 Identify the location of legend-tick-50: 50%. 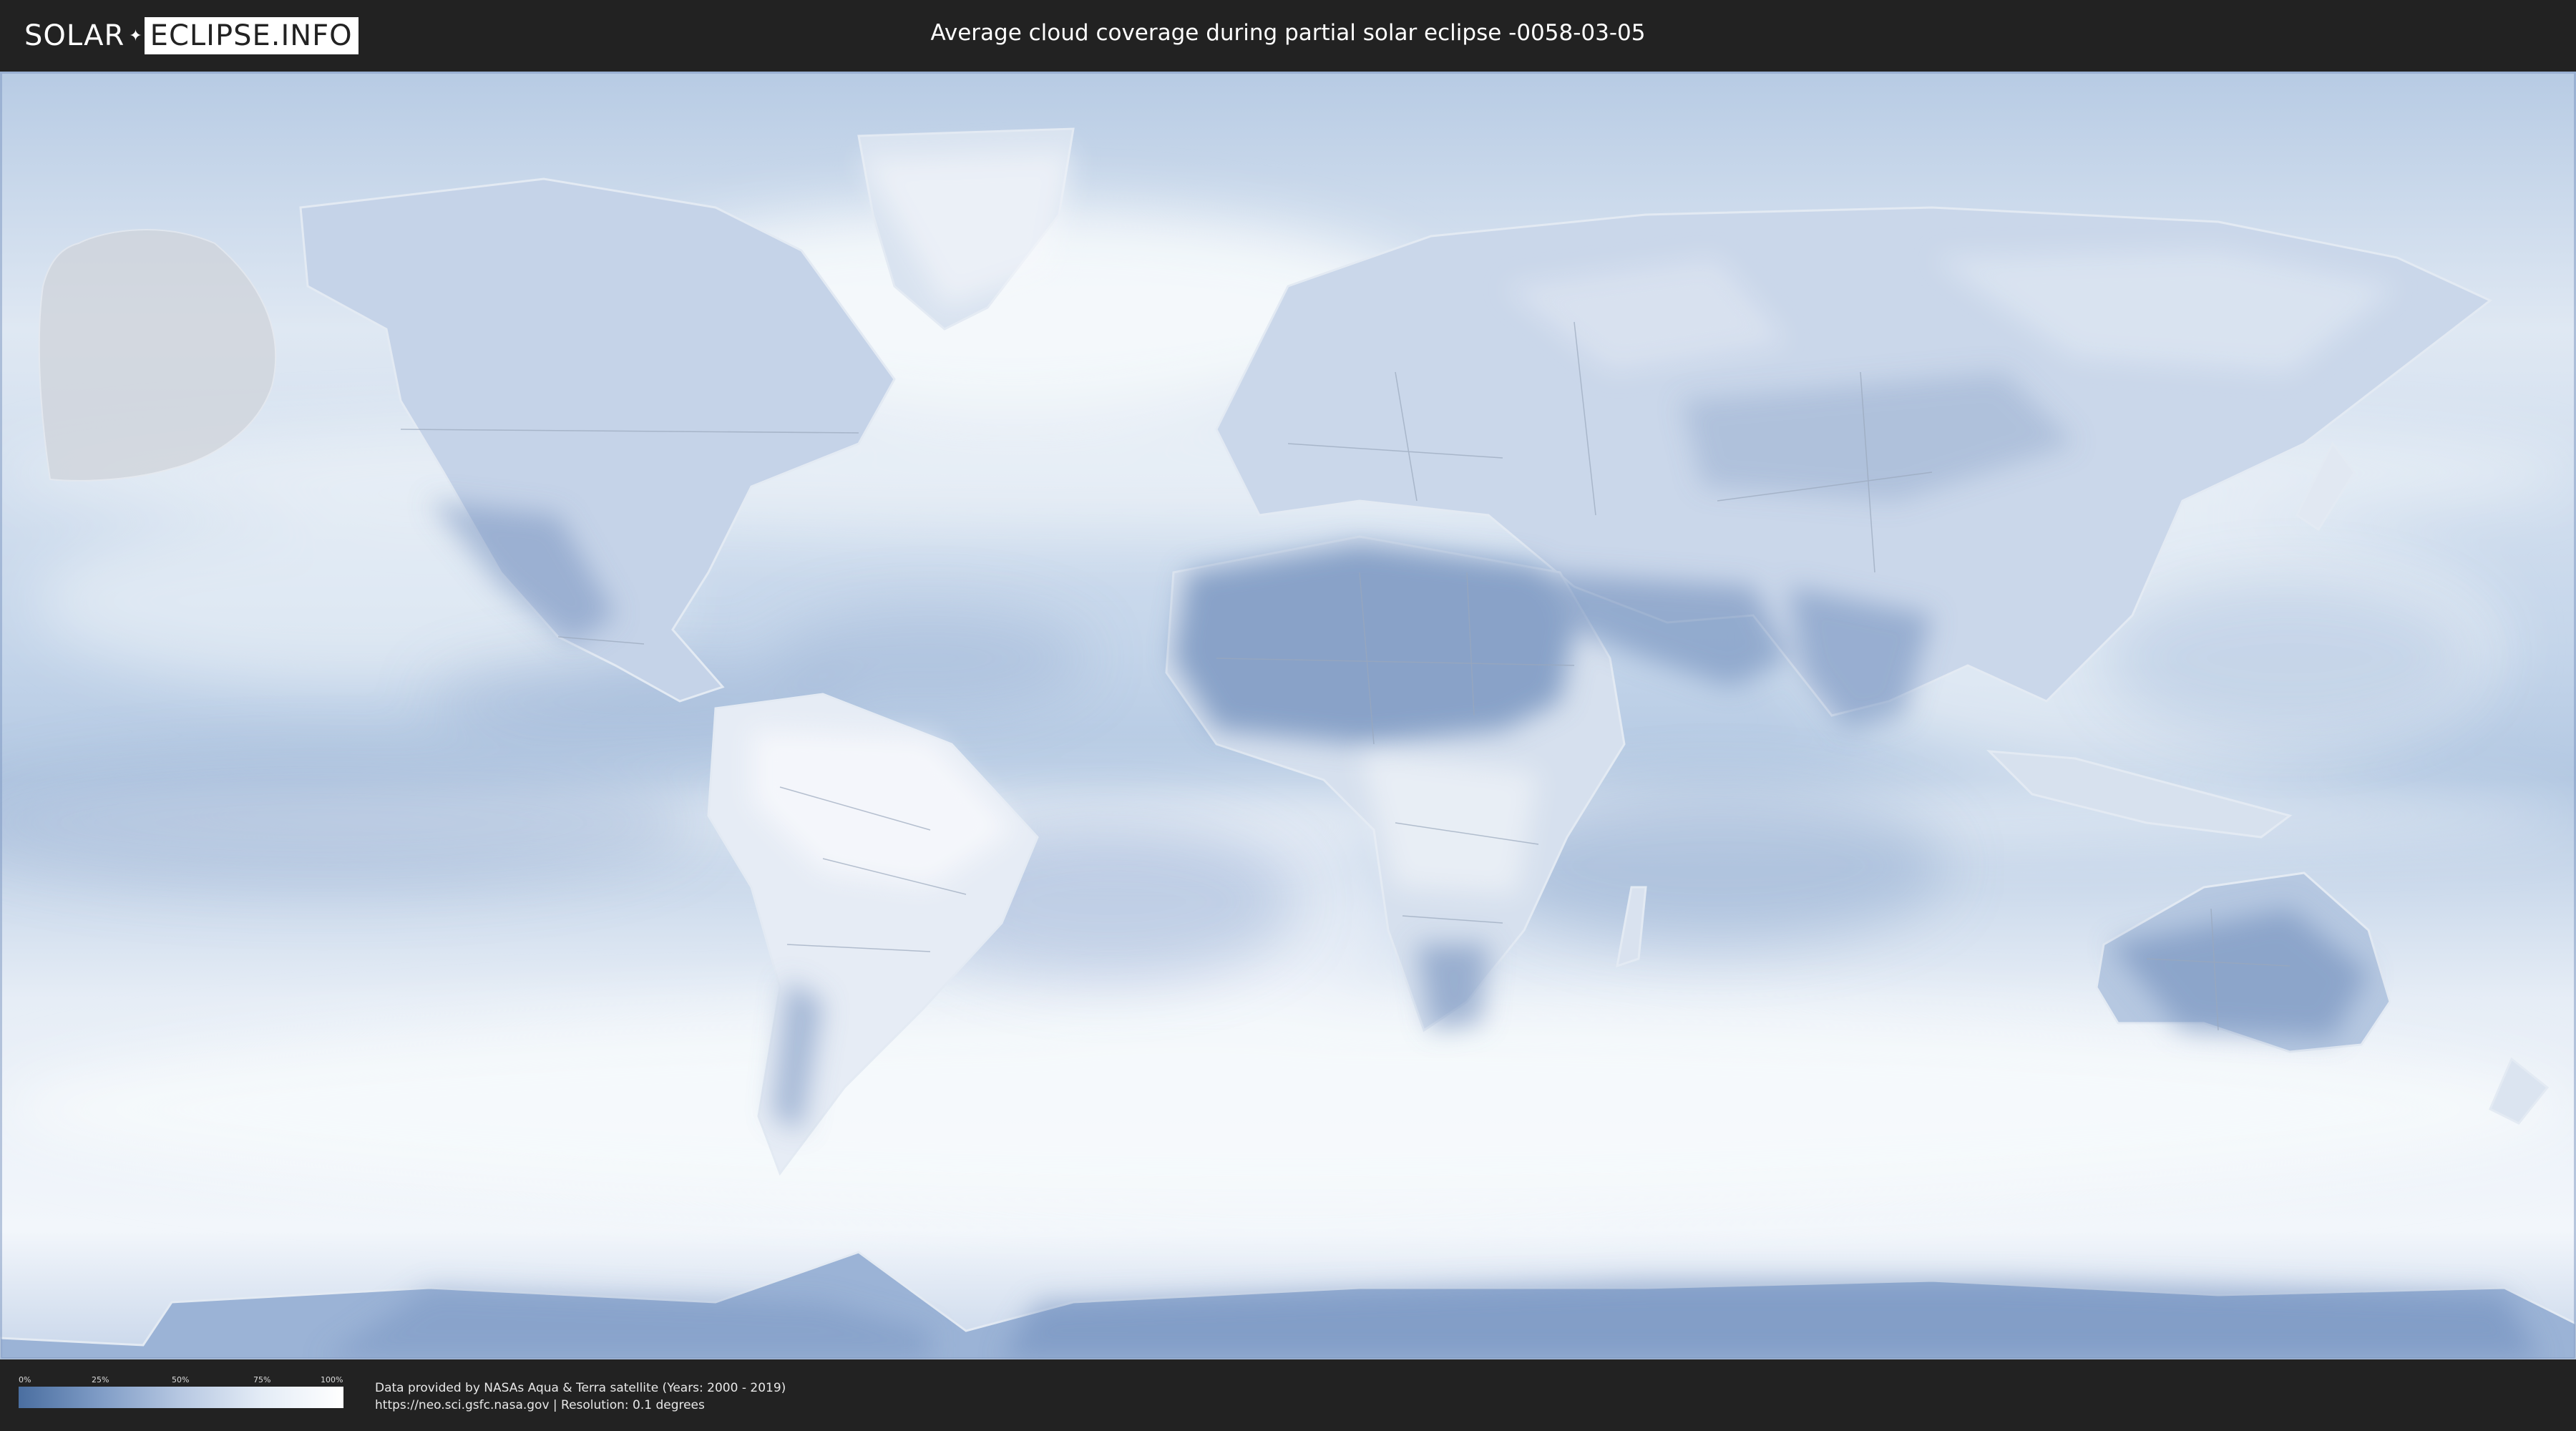
(181, 1379).